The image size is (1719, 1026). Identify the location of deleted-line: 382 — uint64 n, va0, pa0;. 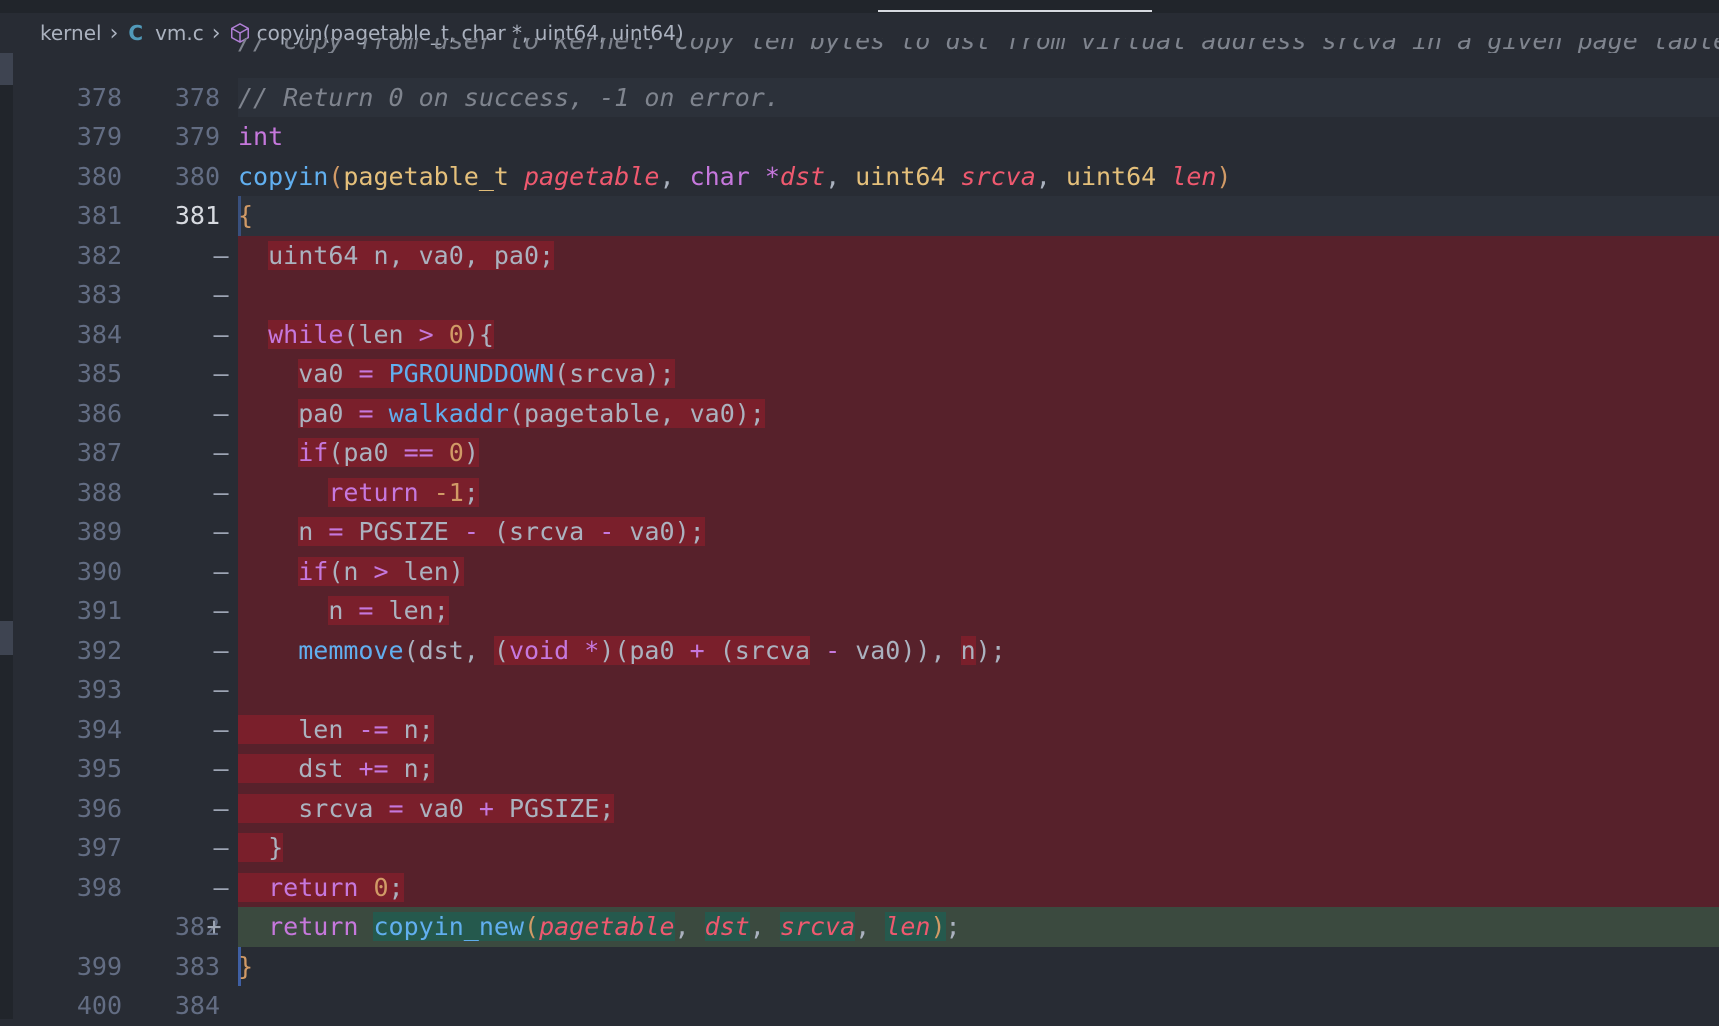
(866, 255).